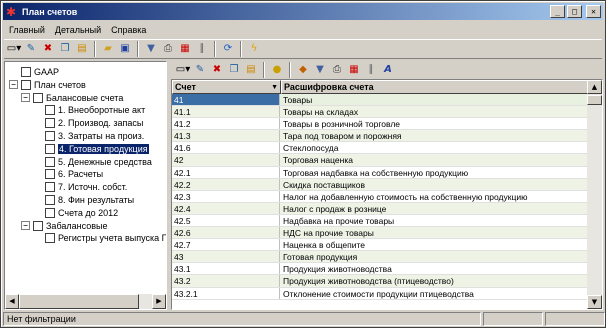 The width and height of the screenshot is (606, 328). What do you see at coordinates (434, 268) in the screenshot?
I see `account-description-cell: Продукция животноводства` at bounding box center [434, 268].